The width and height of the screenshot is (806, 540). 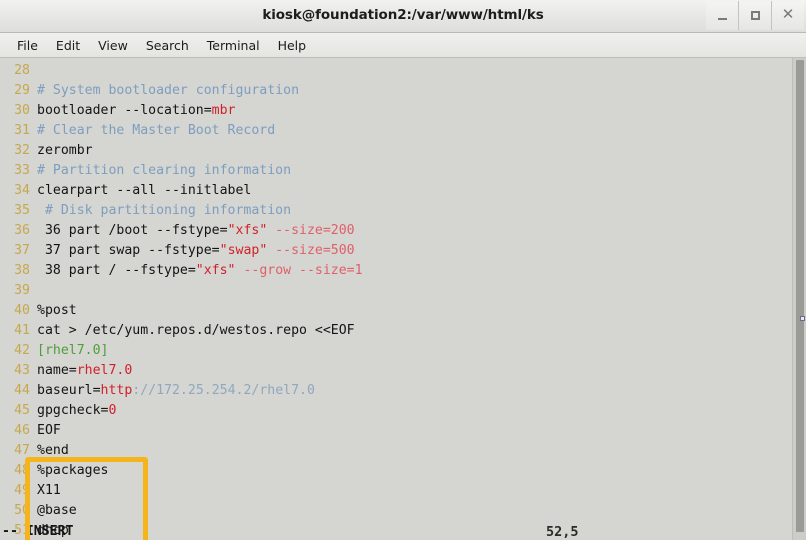 What do you see at coordinates (168, 90) in the screenshot?
I see `code-token: # System bootloader configuration` at bounding box center [168, 90].